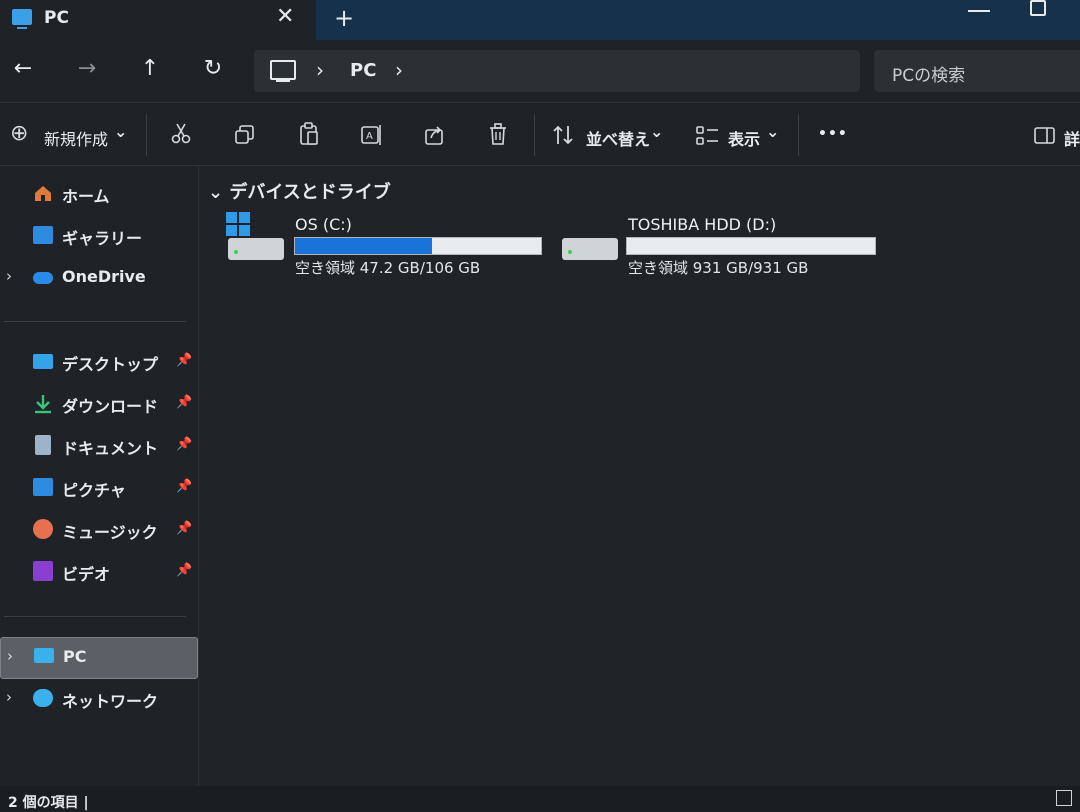 The height and width of the screenshot is (812, 1080). I want to click on monitor-icon, so click(283, 70).